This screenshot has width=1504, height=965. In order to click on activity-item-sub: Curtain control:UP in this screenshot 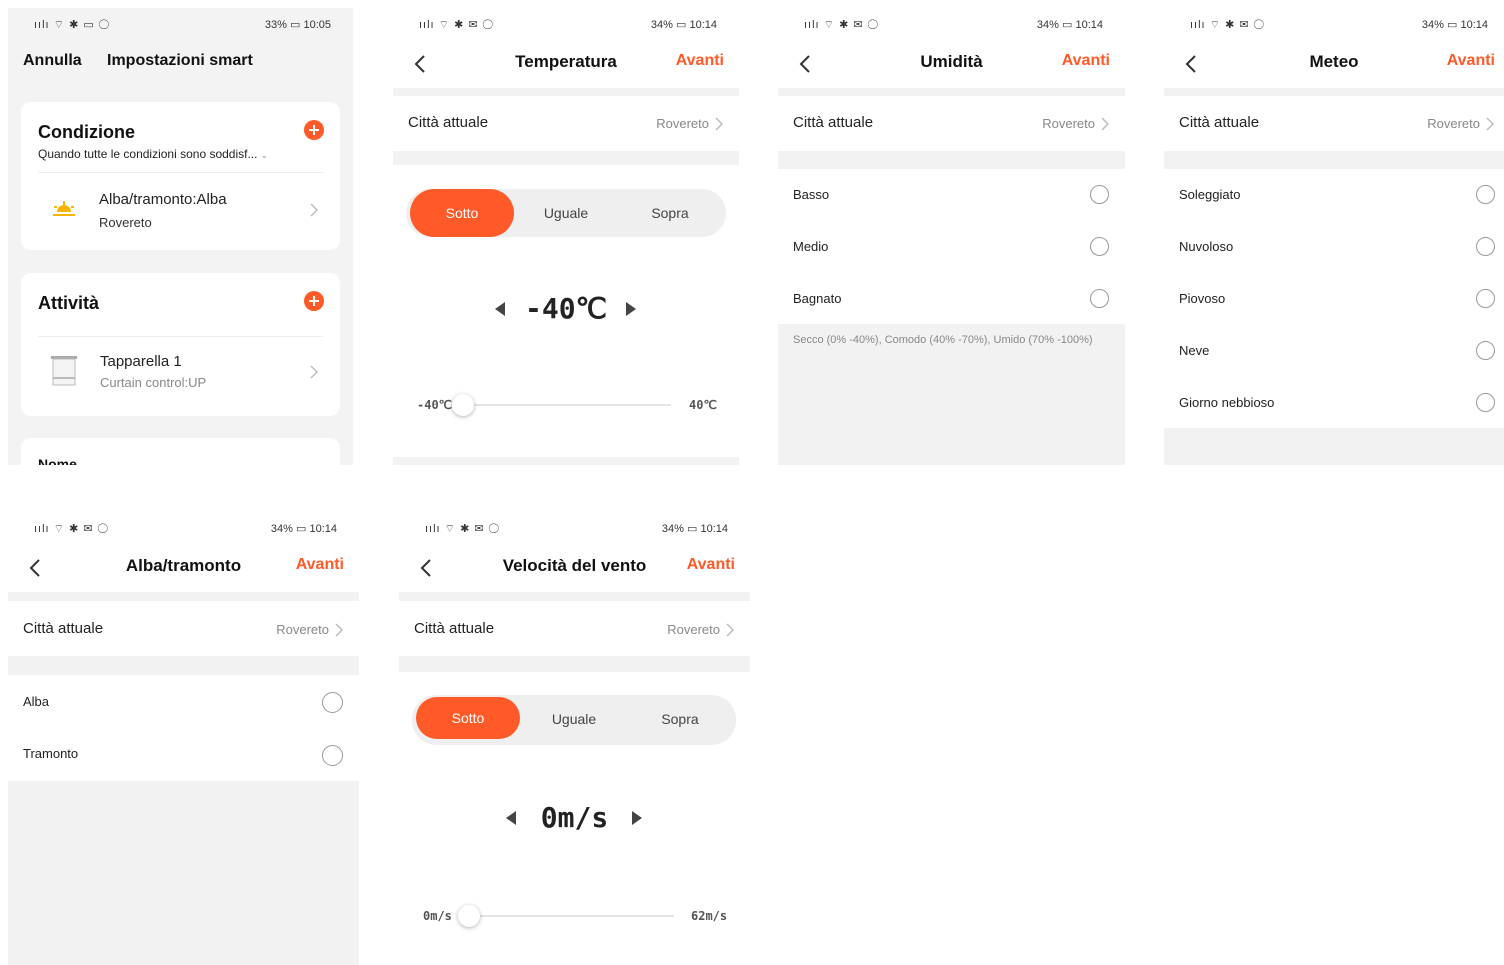, I will do `click(153, 382)`.